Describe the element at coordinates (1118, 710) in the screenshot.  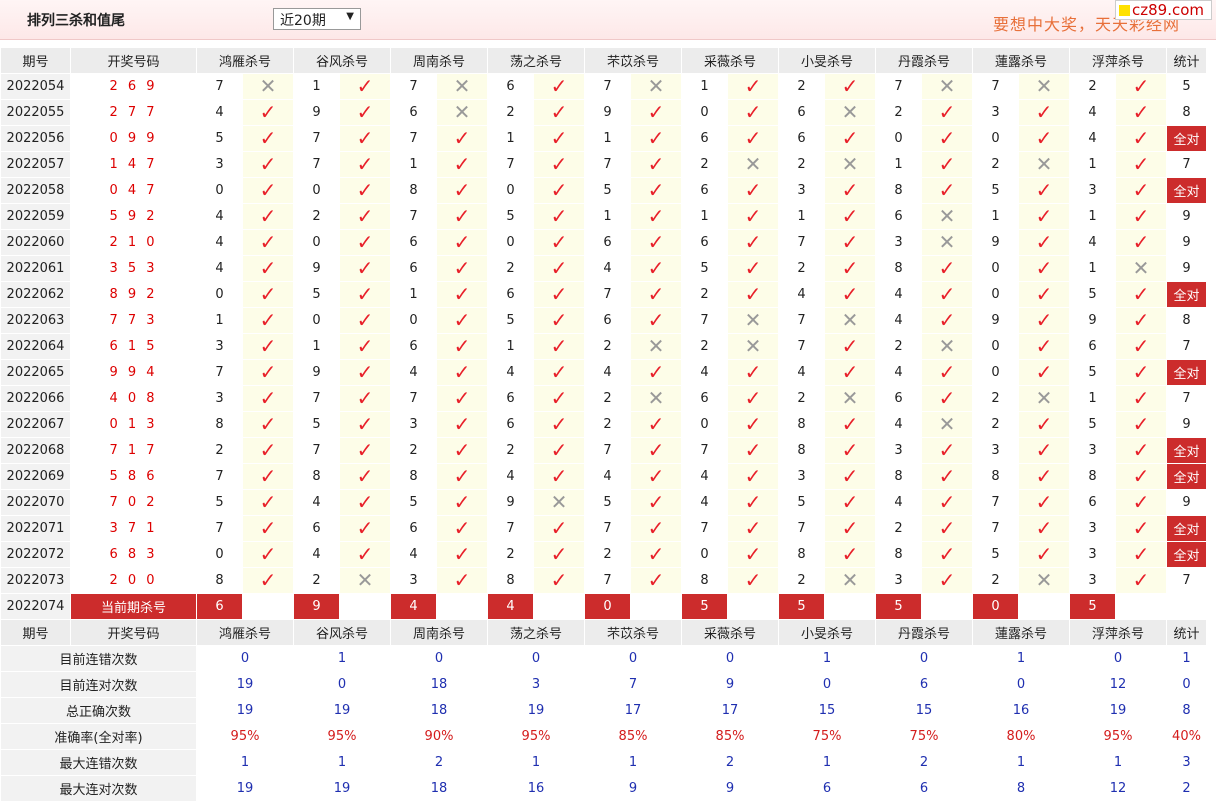
I see `summary-value: 19` at that location.